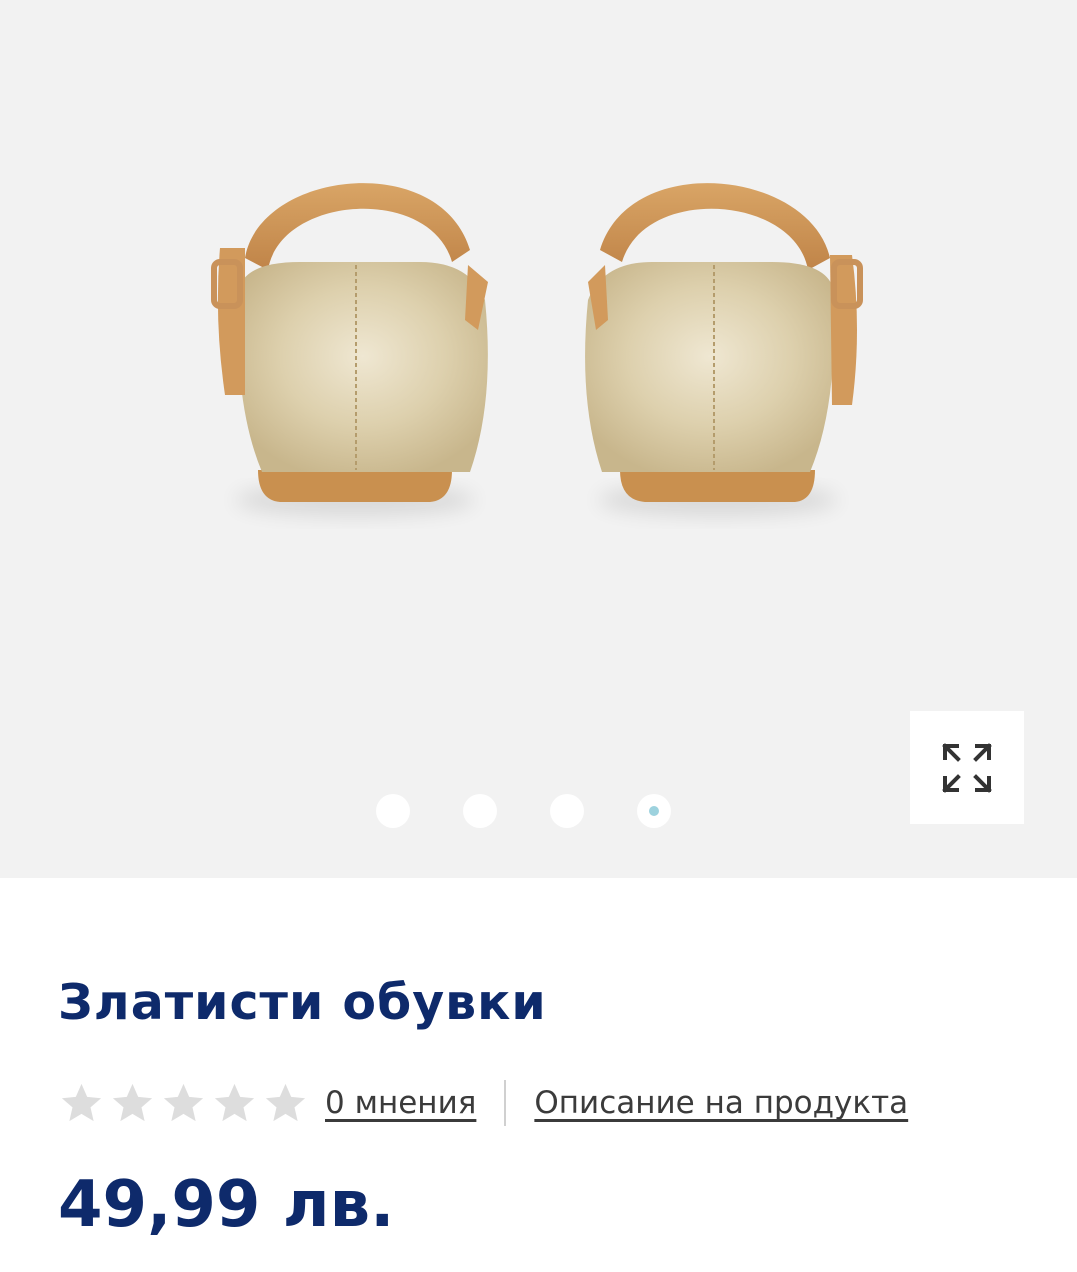  I want to click on gallery-dot-4-active, so click(654, 811).